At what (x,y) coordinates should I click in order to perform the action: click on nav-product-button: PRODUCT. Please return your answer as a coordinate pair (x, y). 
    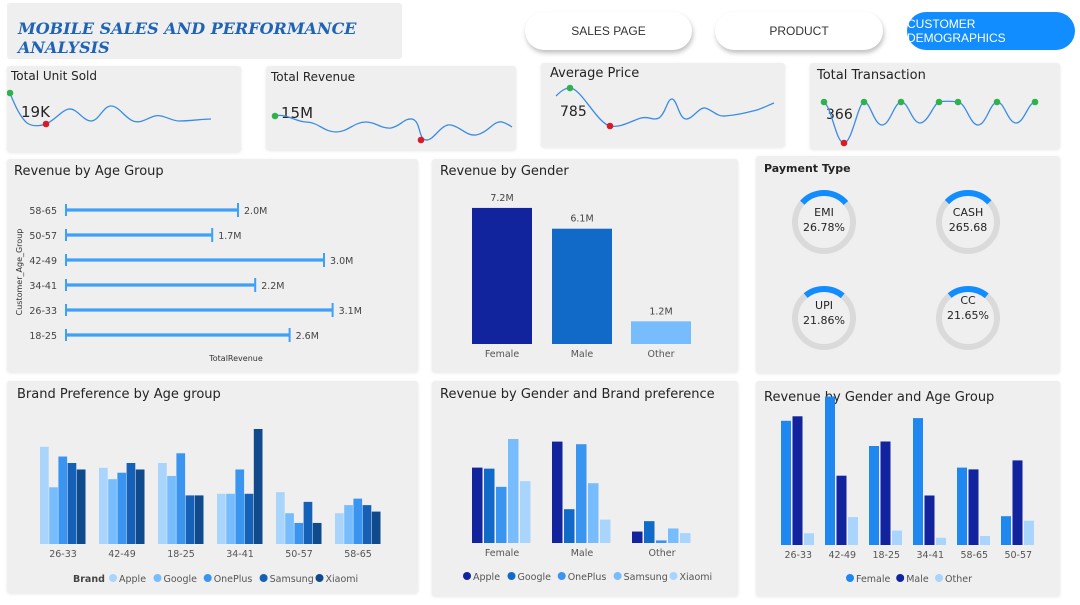
    Looking at the image, I should click on (799, 31).